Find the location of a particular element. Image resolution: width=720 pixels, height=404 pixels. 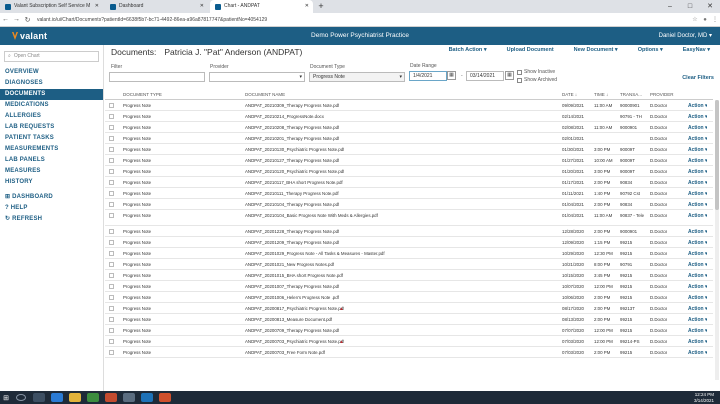

star-icon: ☆ is located at coordinates (695, 19).